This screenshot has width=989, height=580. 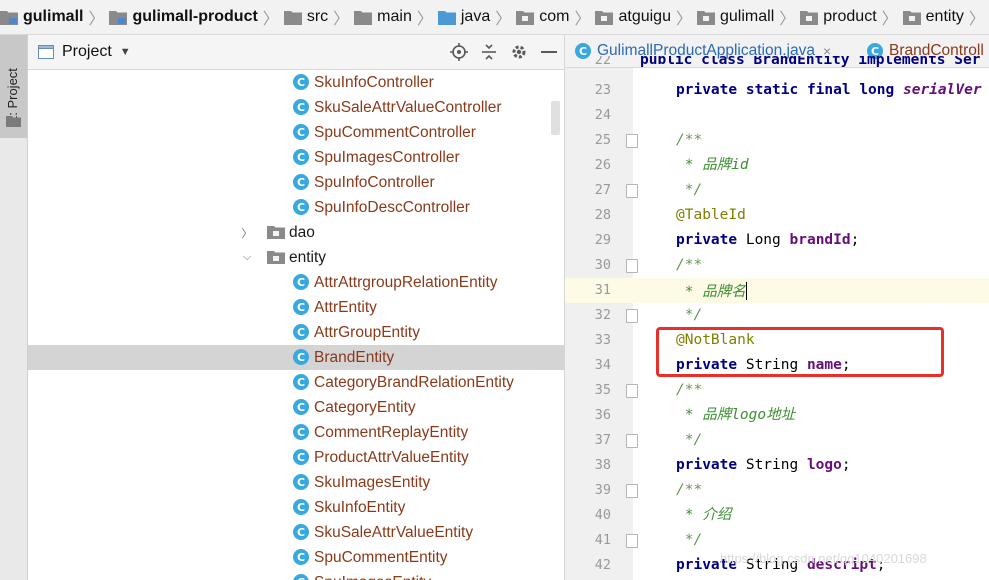 I want to click on module-folder-icon, so click(x=118, y=17).